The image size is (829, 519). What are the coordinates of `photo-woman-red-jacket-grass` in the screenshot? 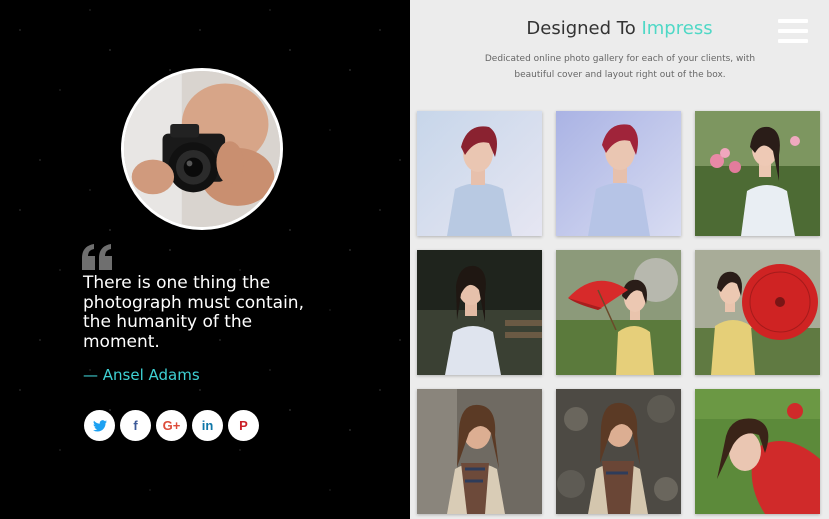 It's located at (757, 451).